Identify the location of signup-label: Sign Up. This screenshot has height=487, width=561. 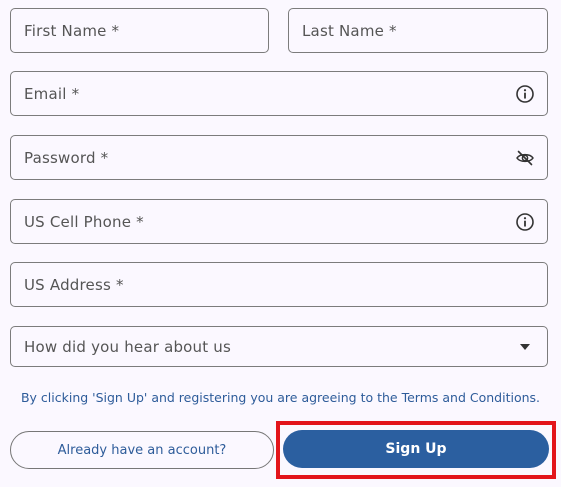
(416, 449).